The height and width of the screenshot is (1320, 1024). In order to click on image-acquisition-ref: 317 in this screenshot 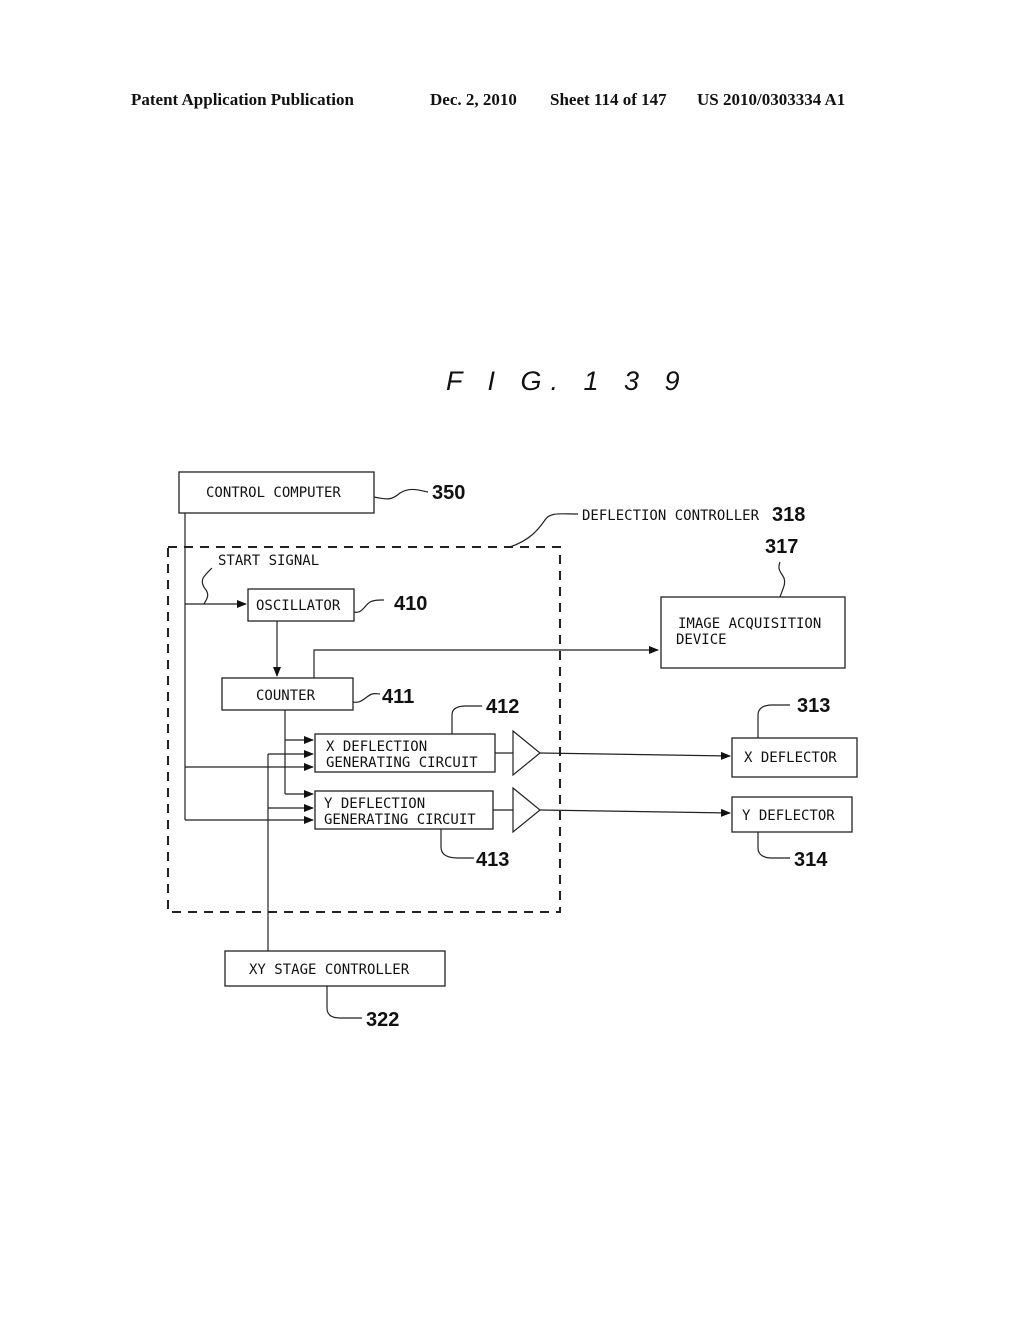, I will do `click(781, 547)`.